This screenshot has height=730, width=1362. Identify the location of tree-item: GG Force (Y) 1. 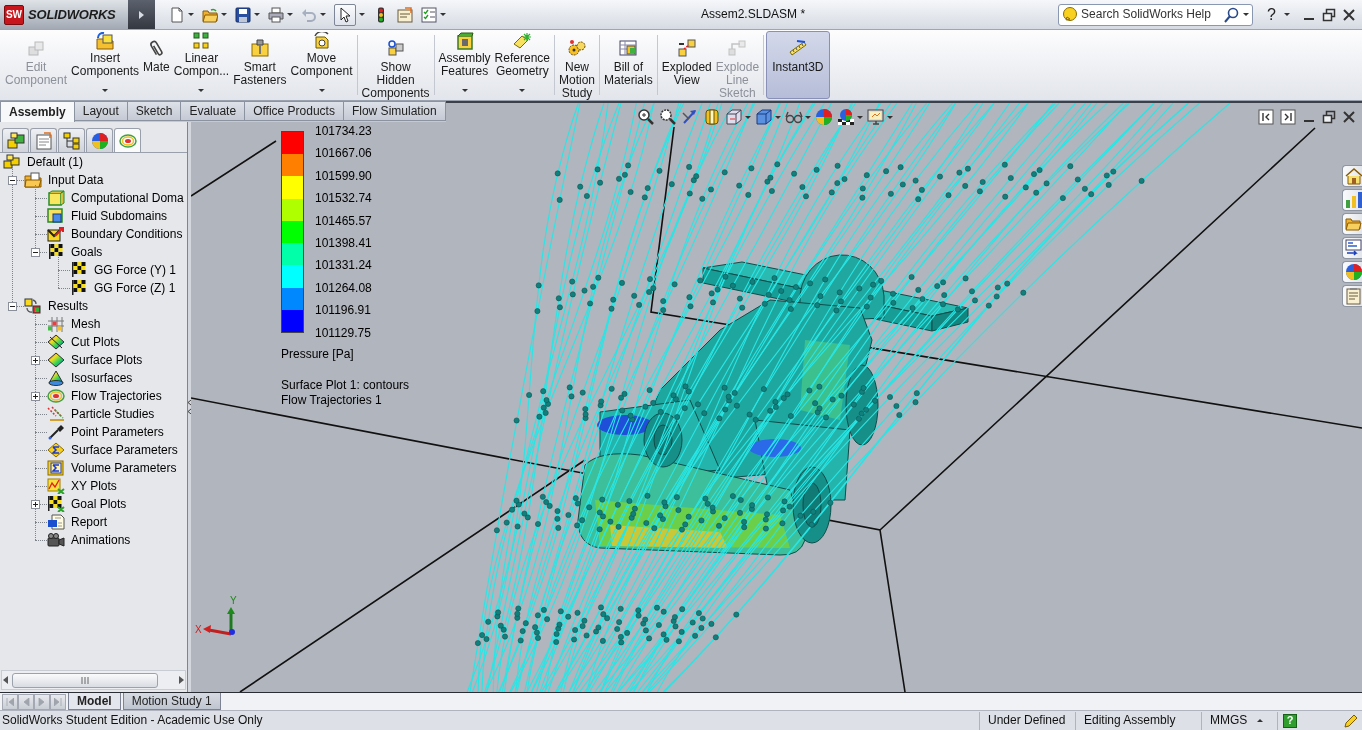
(135, 270).